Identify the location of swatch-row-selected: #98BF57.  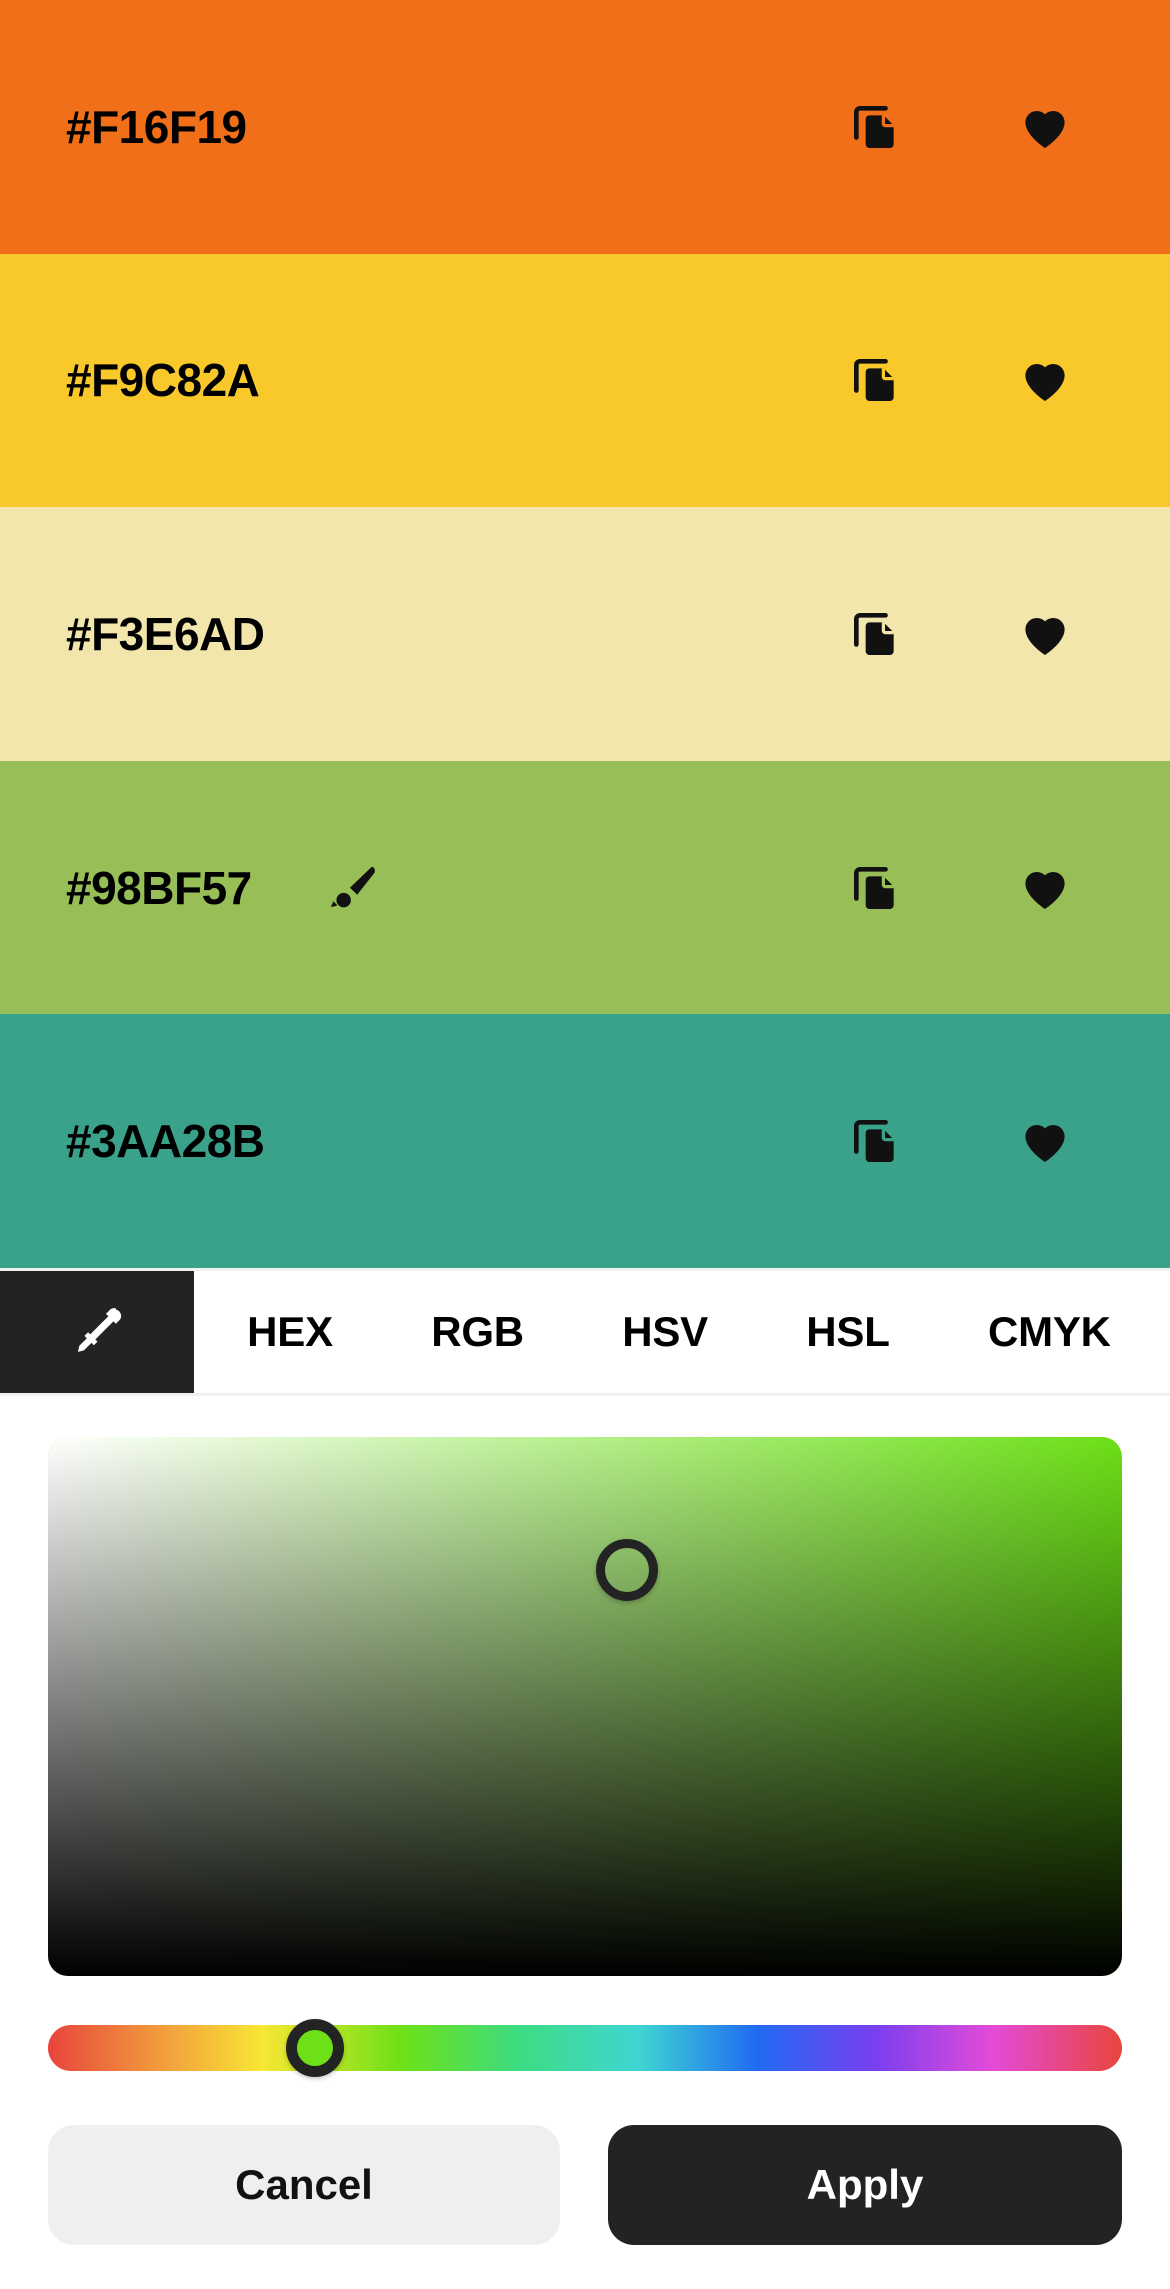
(585, 887).